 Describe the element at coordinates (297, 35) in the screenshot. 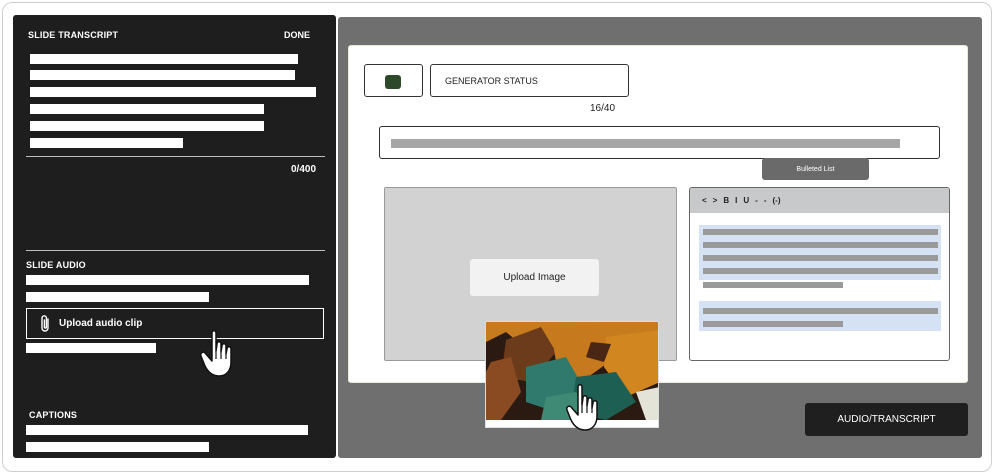

I see `done-button: DONE` at that location.